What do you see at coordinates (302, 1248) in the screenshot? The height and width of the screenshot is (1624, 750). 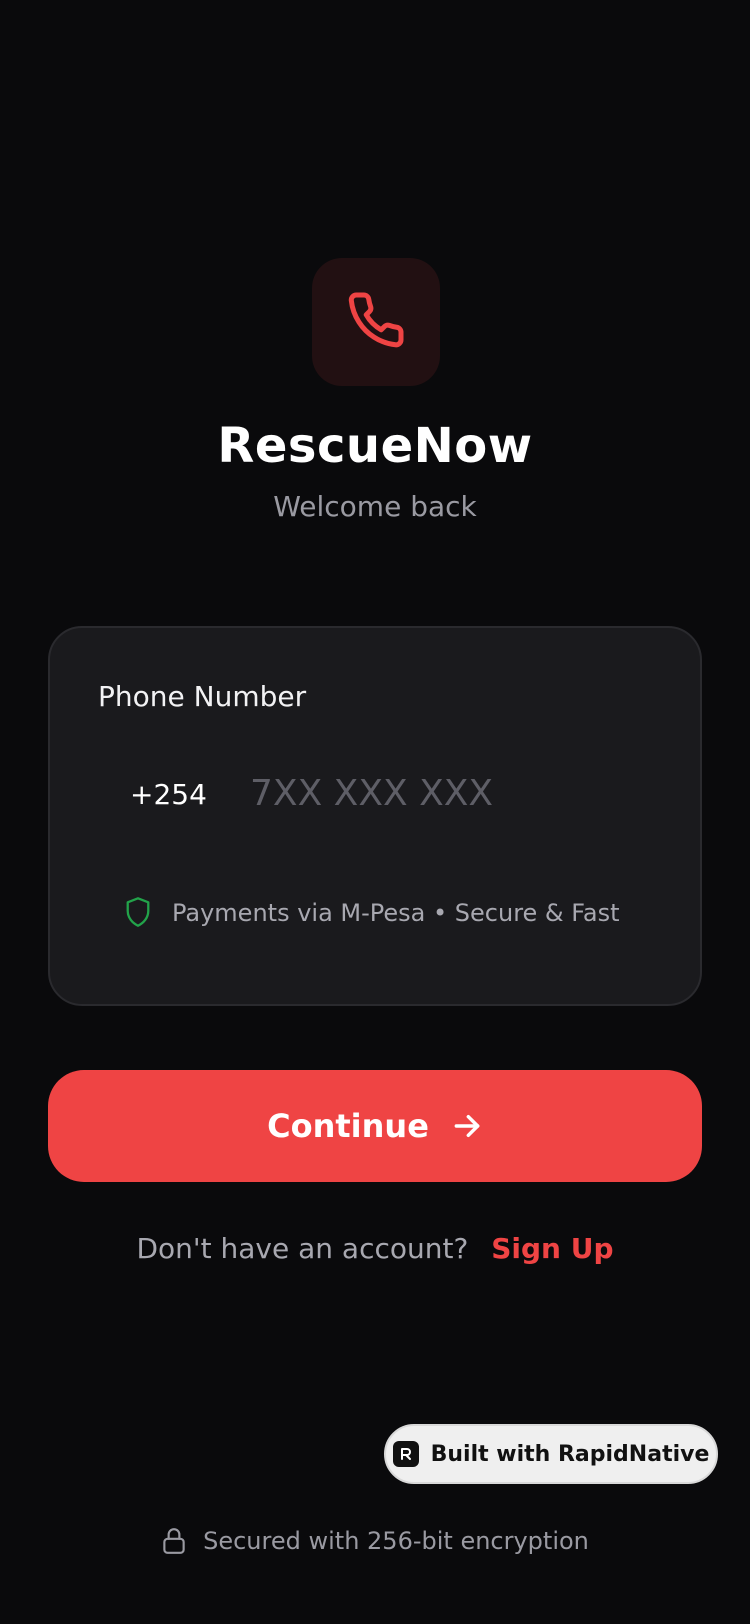 I see `signup-prompt: Don't have an account?` at bounding box center [302, 1248].